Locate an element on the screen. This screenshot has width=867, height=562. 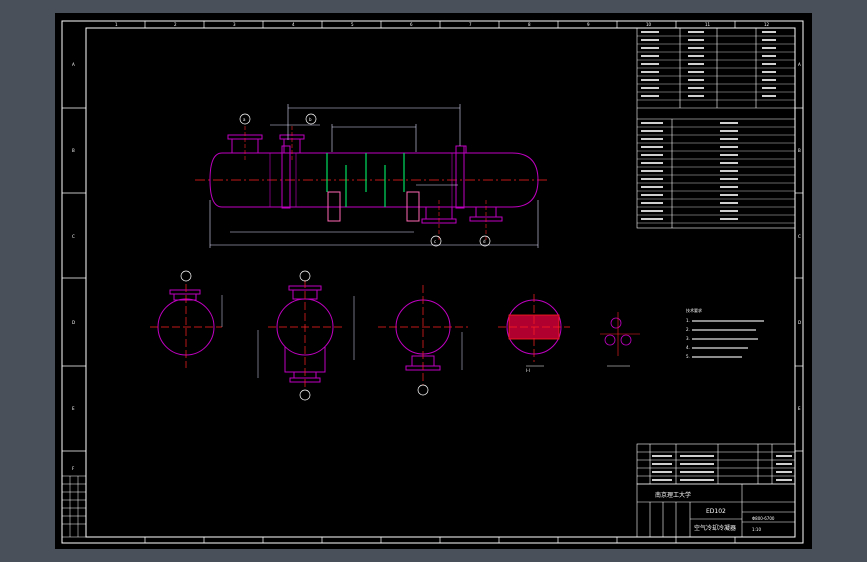
svg-text: 3. is located at coordinates (688, 338).